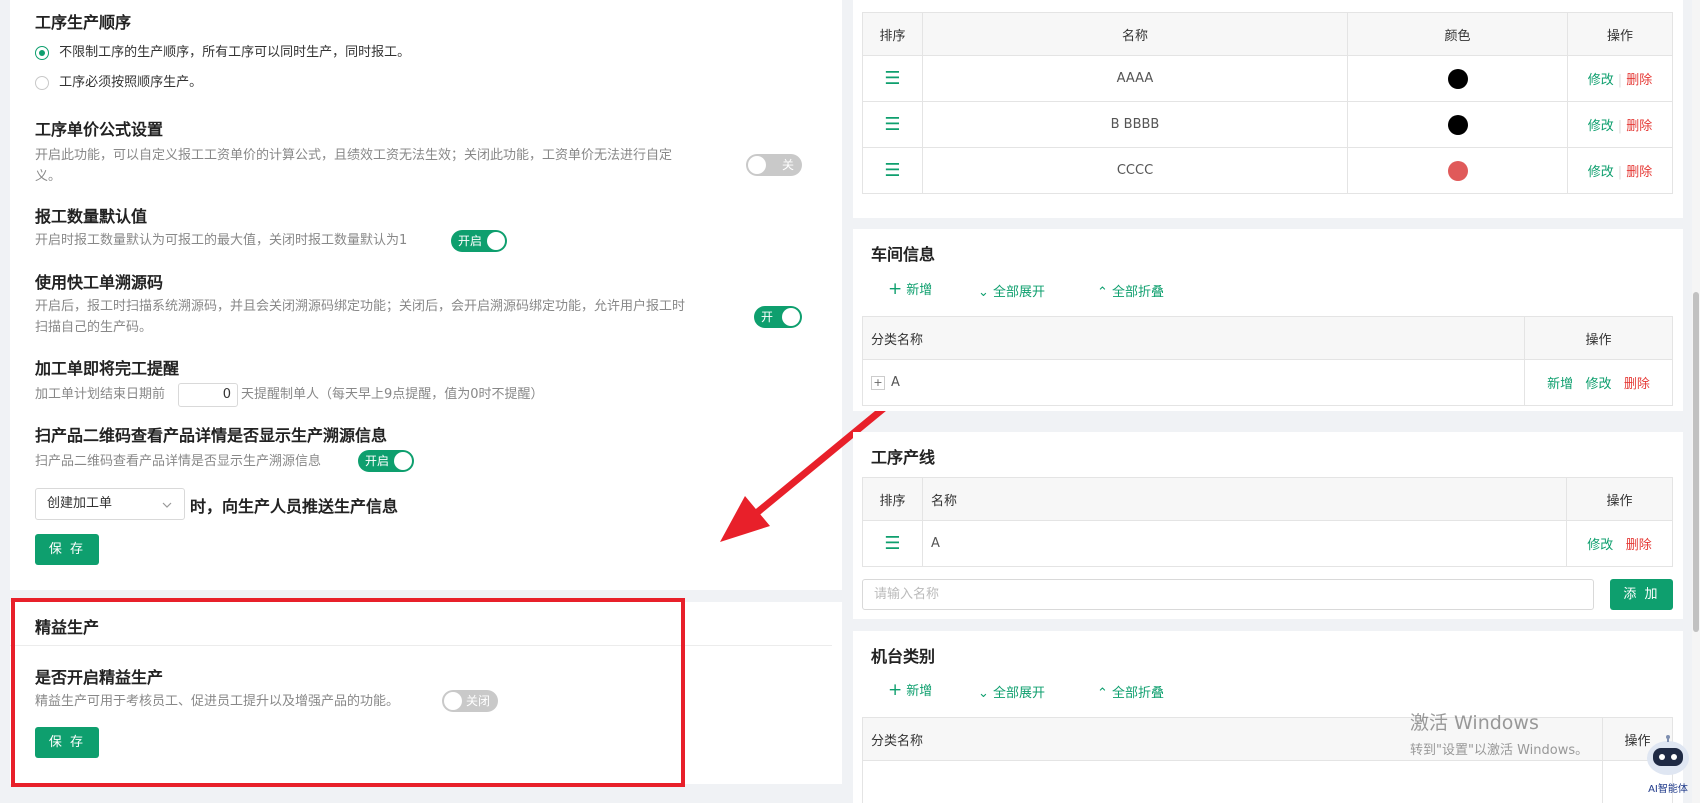 This screenshot has width=1700, height=803. What do you see at coordinates (1641, 594) in the screenshot?
I see `add-process-line-button: 添 加` at bounding box center [1641, 594].